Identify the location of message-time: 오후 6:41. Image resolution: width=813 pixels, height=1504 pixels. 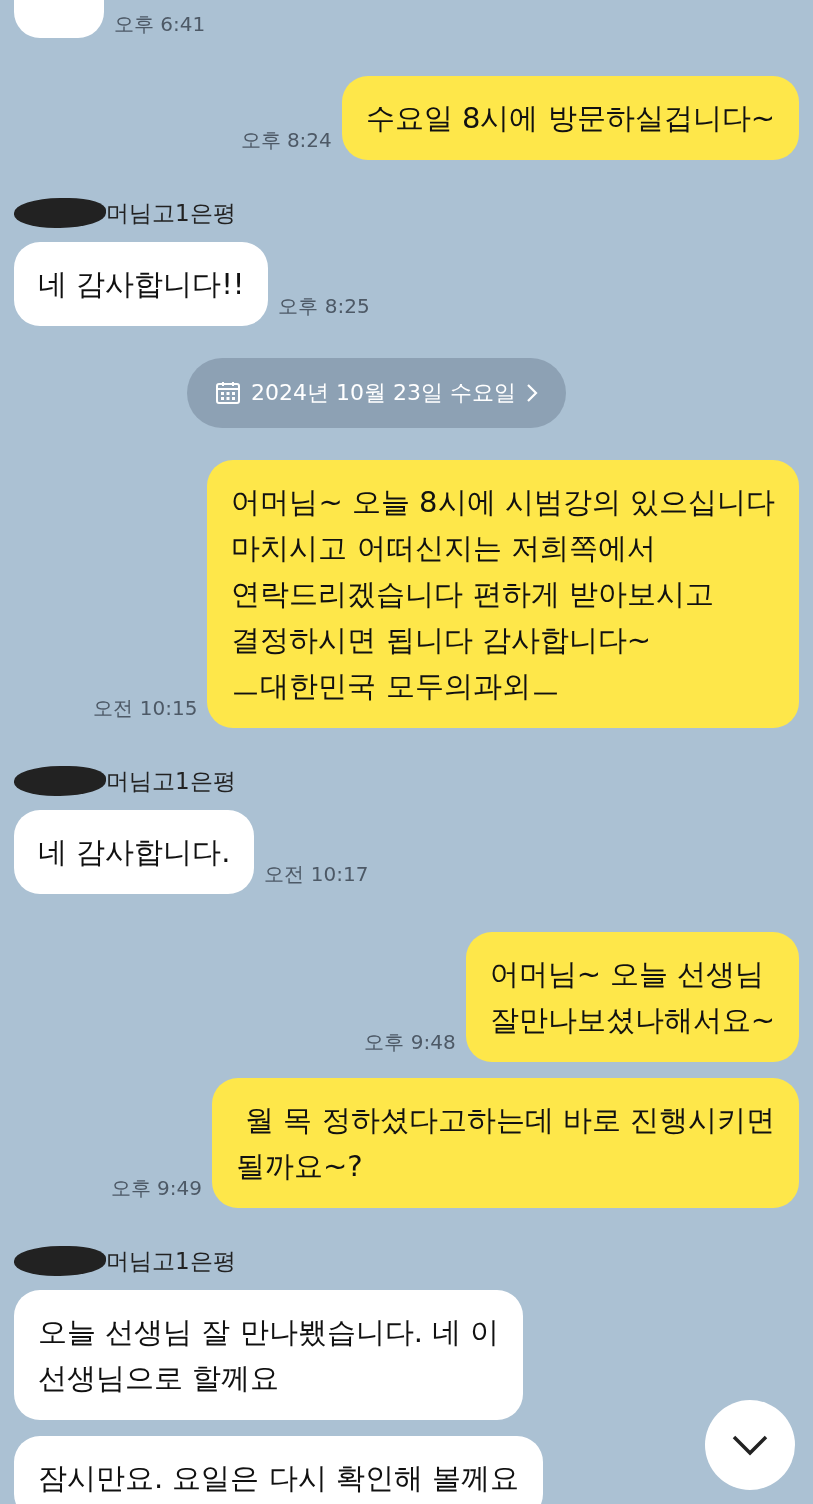
(160, 24).